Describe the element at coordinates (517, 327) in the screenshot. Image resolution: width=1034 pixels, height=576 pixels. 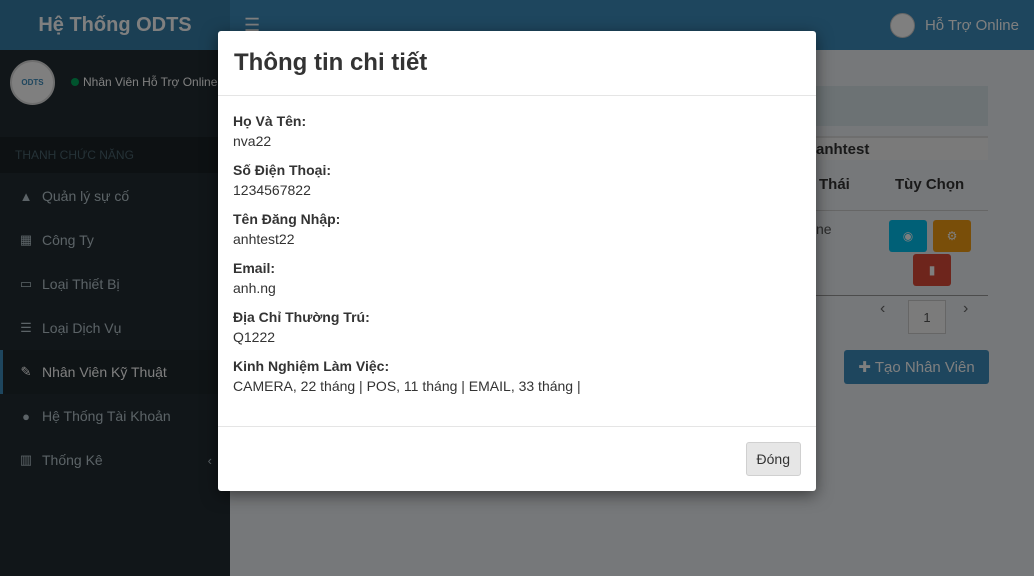
I see `field-address: Địa Chỉ Thường Trú: Q1222` at that location.